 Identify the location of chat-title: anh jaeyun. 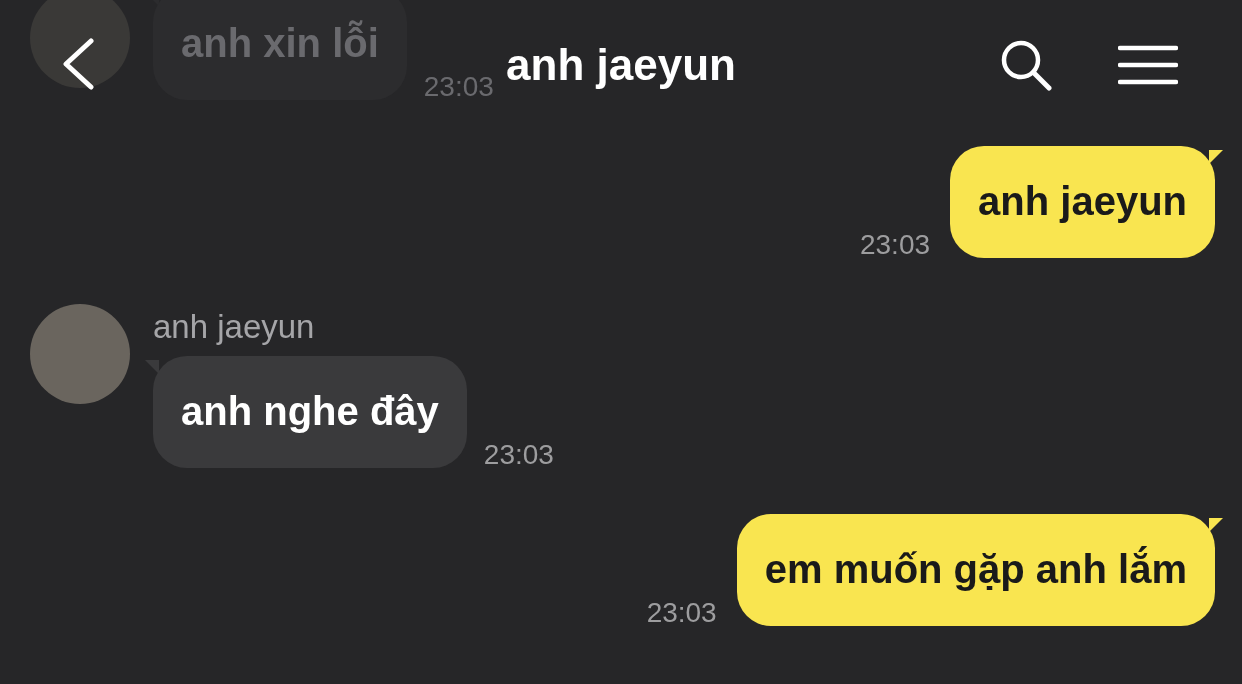
(621, 65).